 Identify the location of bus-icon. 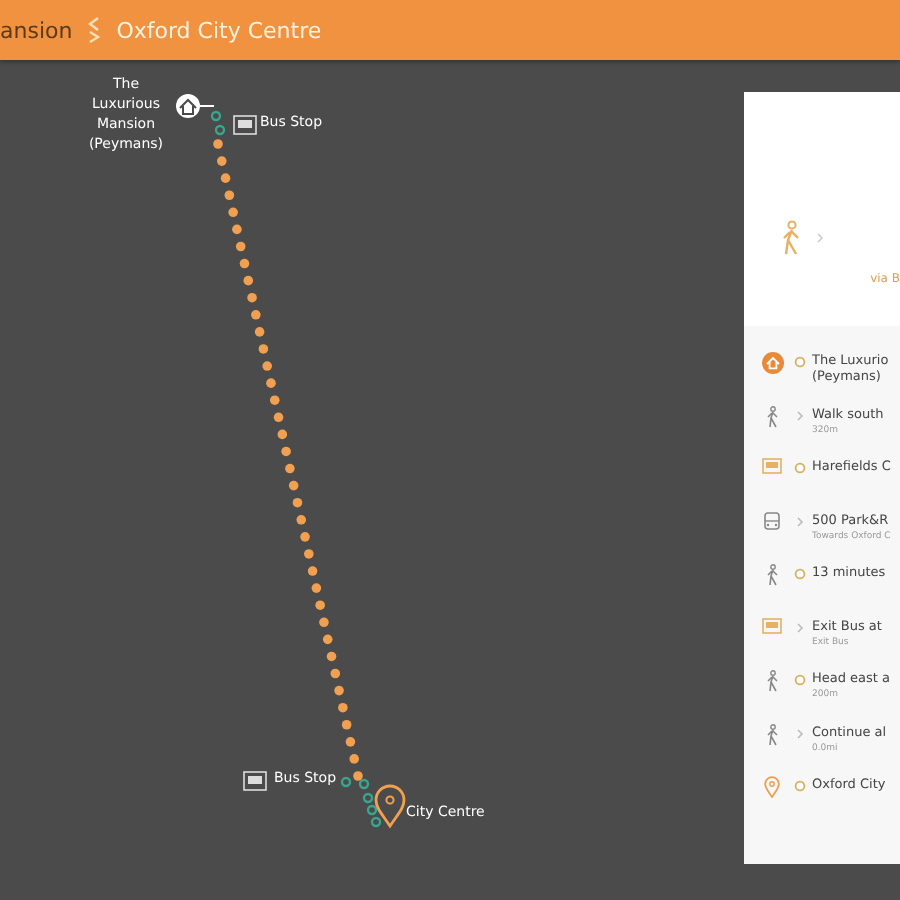
(772, 521).